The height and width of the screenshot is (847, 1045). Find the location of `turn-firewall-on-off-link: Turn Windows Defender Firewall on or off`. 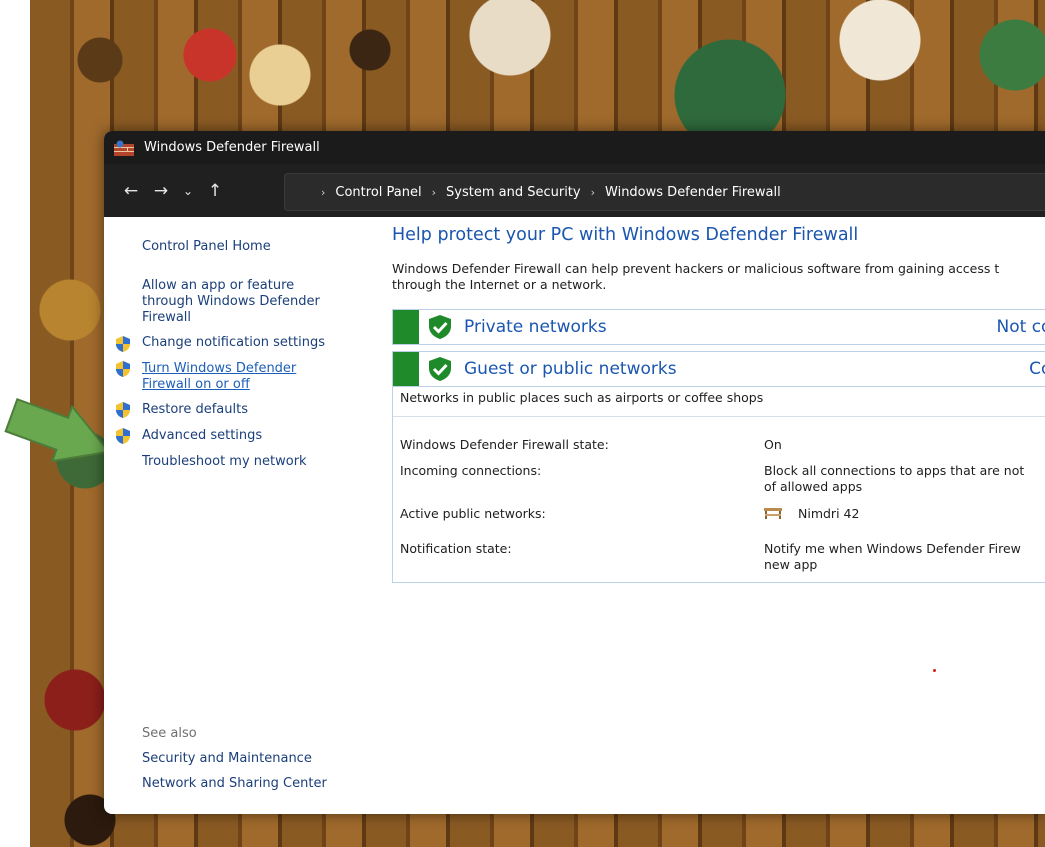

turn-firewall-on-off-link: Turn Windows Defender Firewall on or off is located at coordinates (219, 377).